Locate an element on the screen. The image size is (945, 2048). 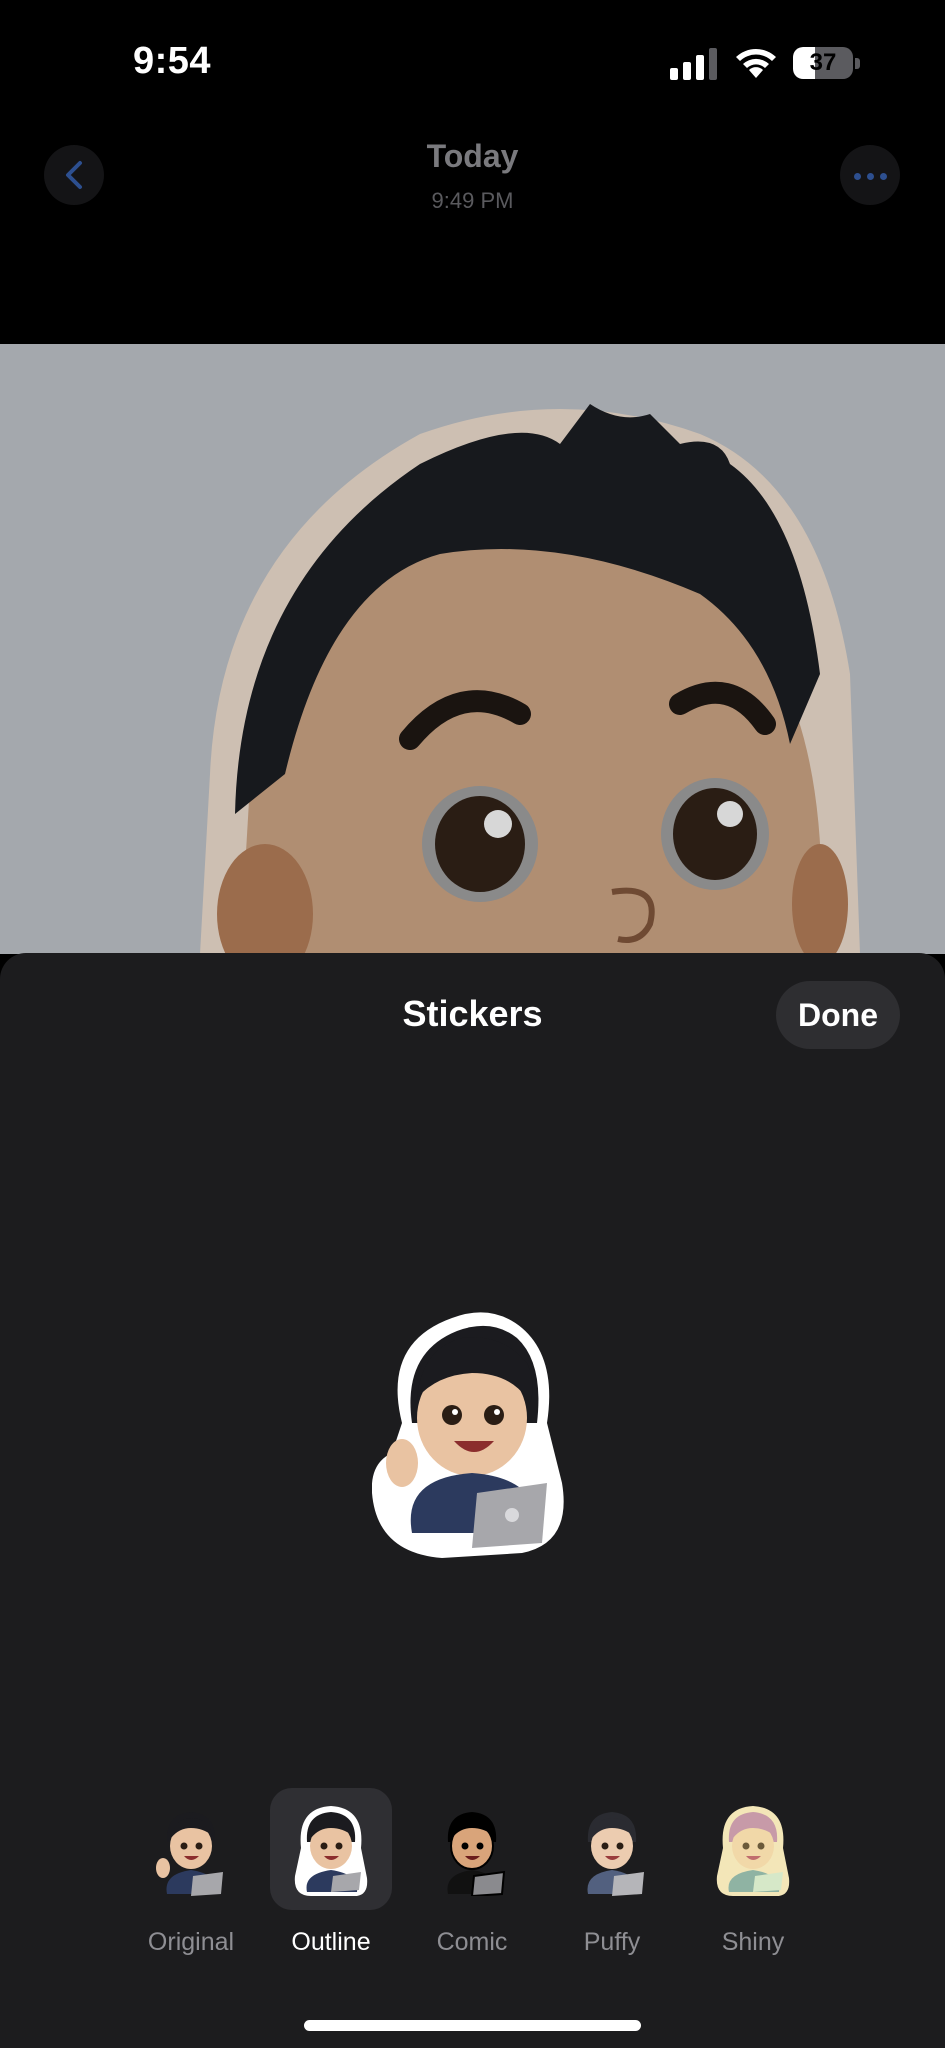
cellular-signal-icon is located at coordinates (693, 64).